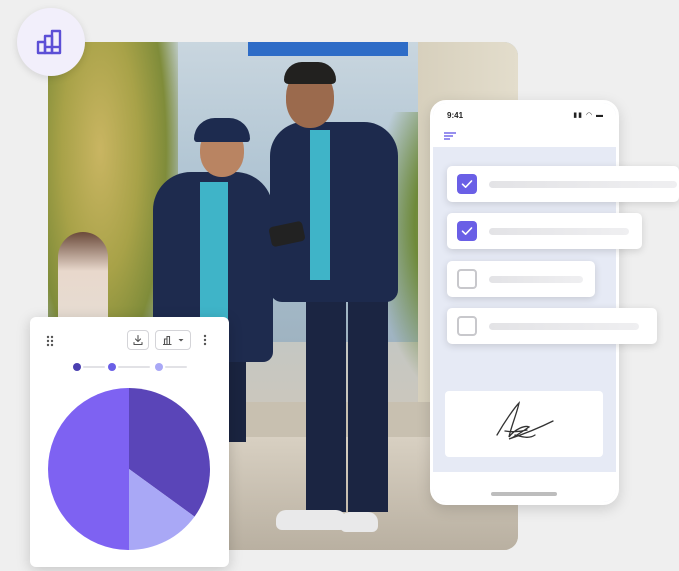 Image resolution: width=679 pixels, height=571 pixels. Describe the element at coordinates (181, 340) in the screenshot. I see `chevron-down-icon` at that location.